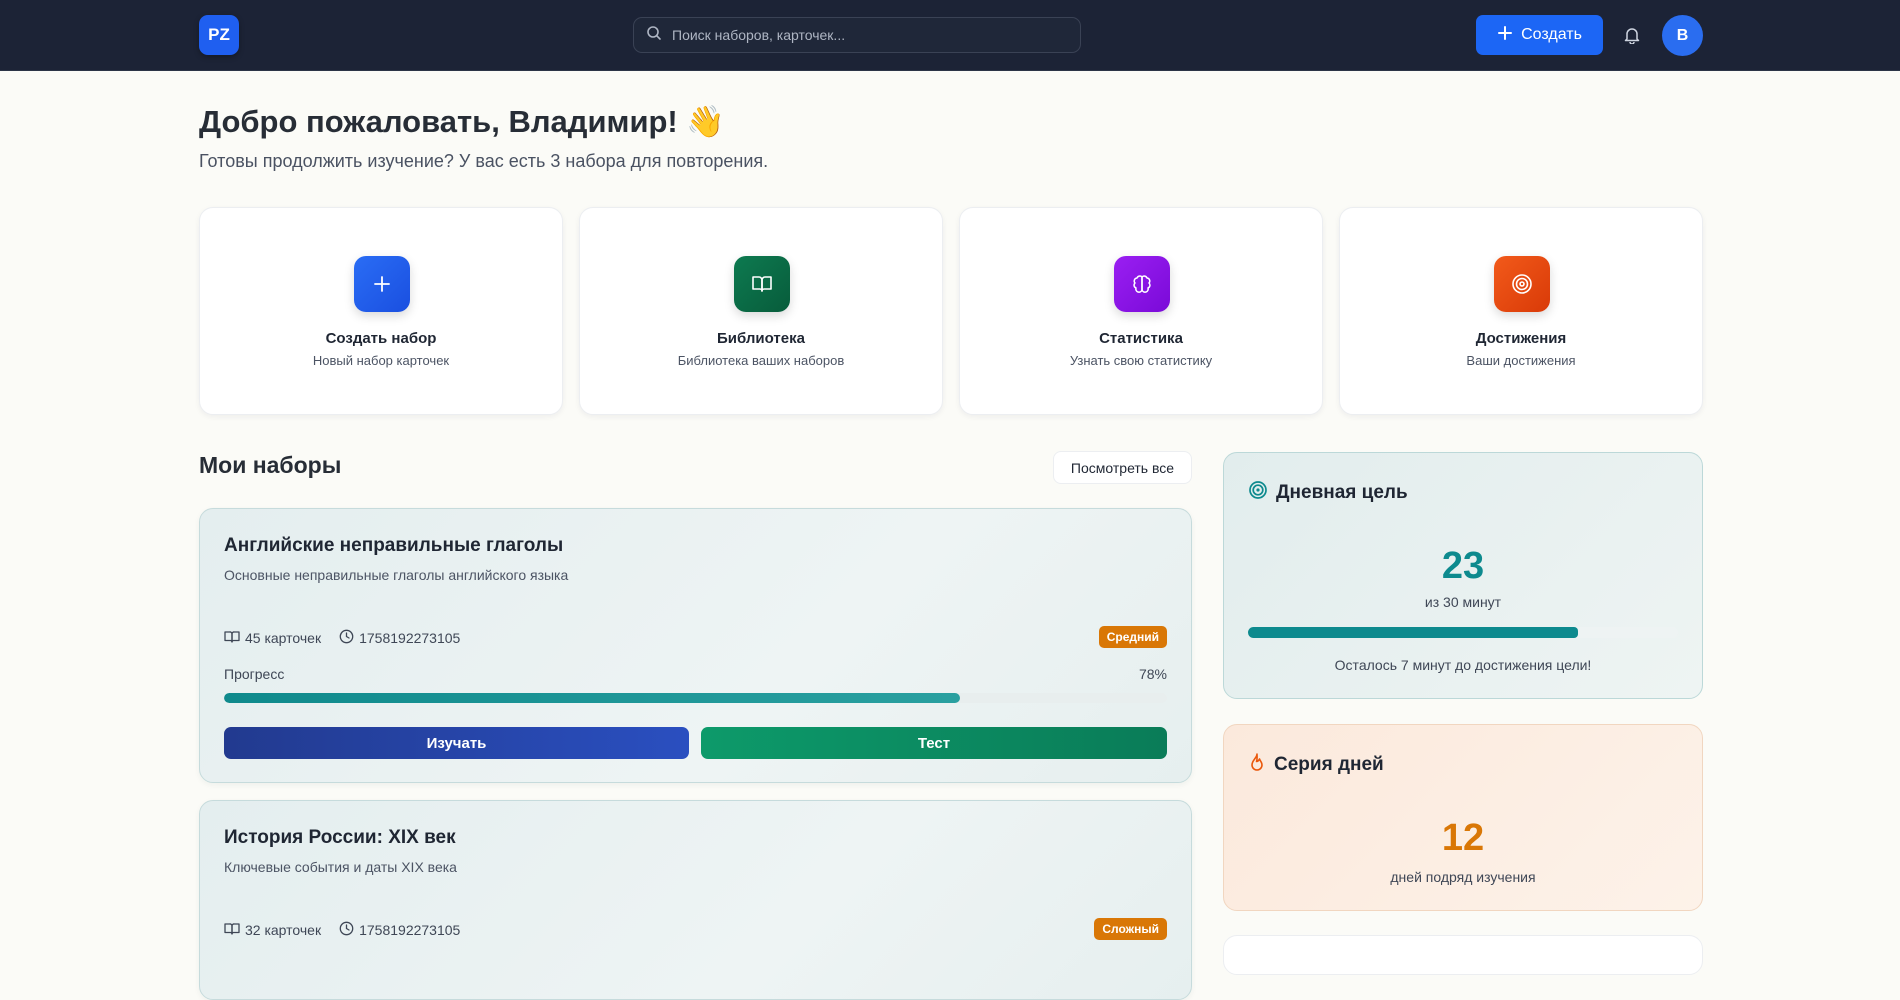 Image resolution: width=1900 pixels, height=1000 pixels. Describe the element at coordinates (1342, 492) in the screenshot. I see `panel-title: Дневная цель` at that location.